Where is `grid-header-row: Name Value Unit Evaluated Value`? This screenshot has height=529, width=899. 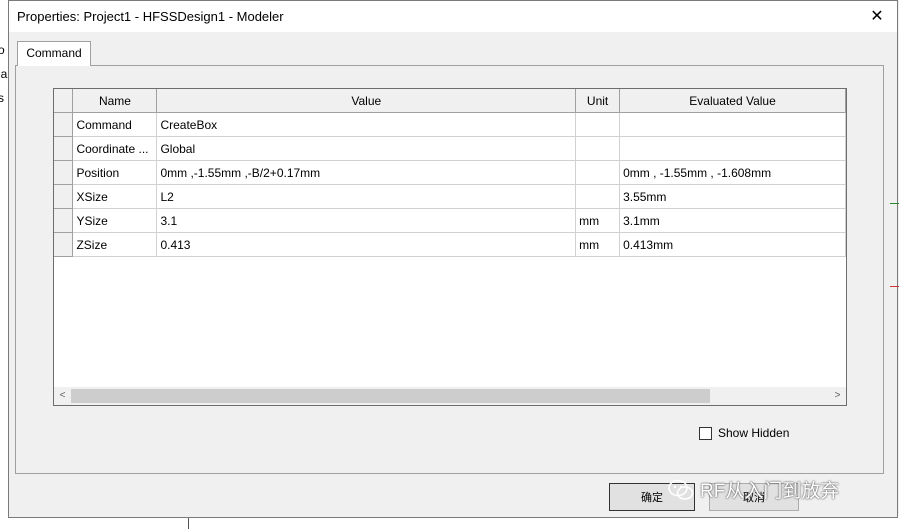
grid-header-row: Name Value Unit Evaluated Value is located at coordinates (450, 101).